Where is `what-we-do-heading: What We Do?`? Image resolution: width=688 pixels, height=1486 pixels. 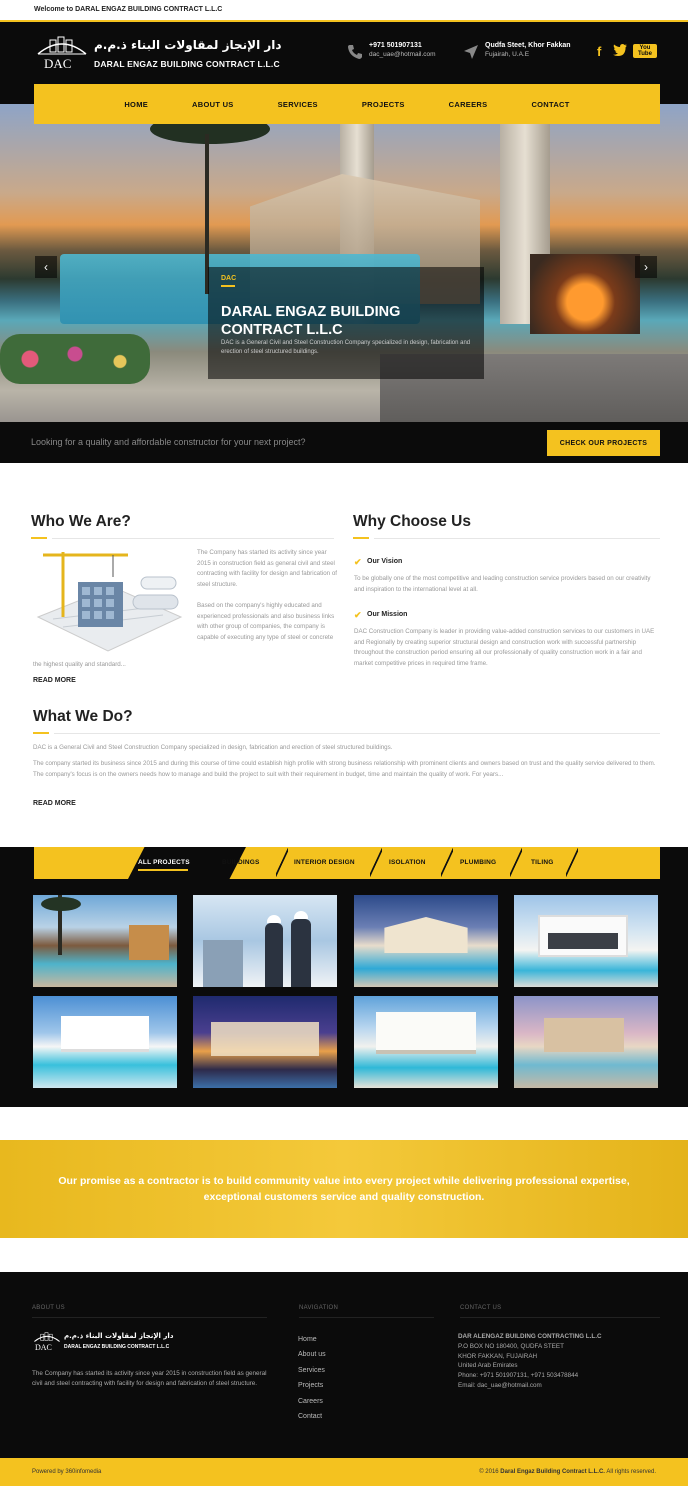
what-we-do-heading: What We Do? is located at coordinates (83, 716).